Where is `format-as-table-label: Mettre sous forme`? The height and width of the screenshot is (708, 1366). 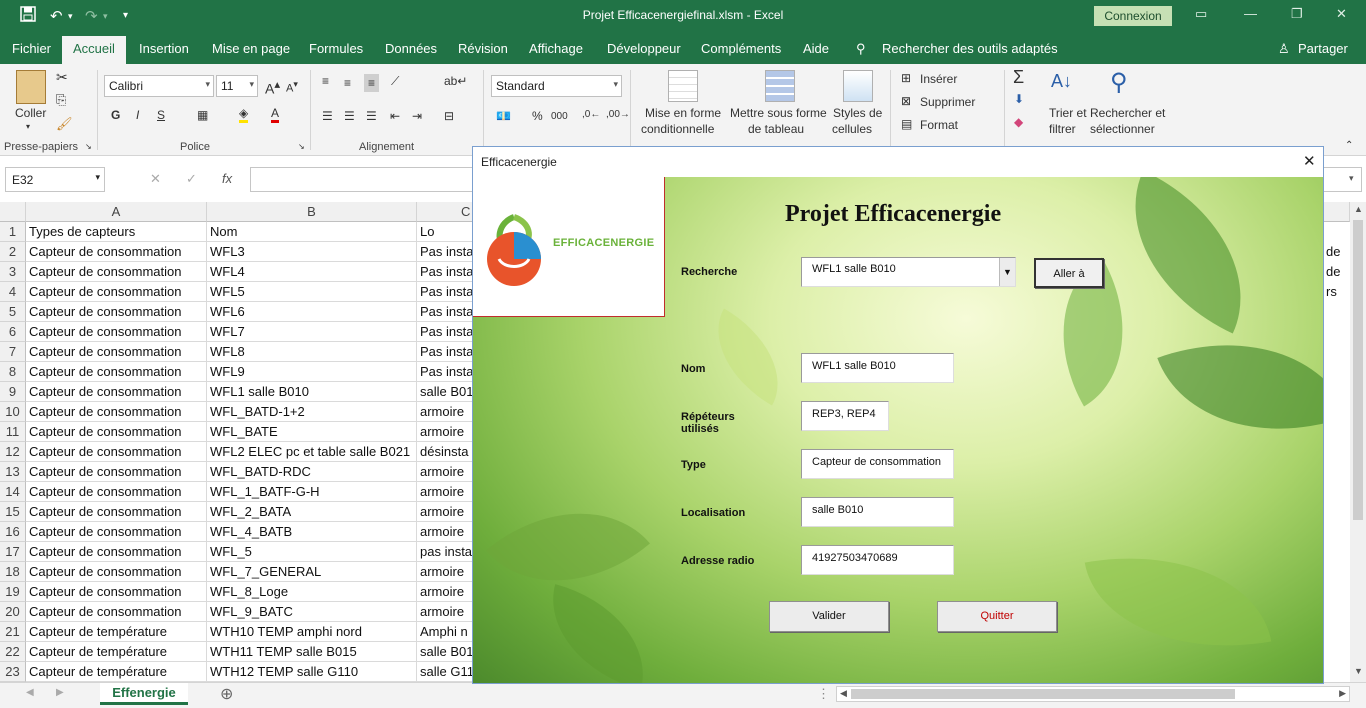 format-as-table-label: Mettre sous forme is located at coordinates (778, 113).